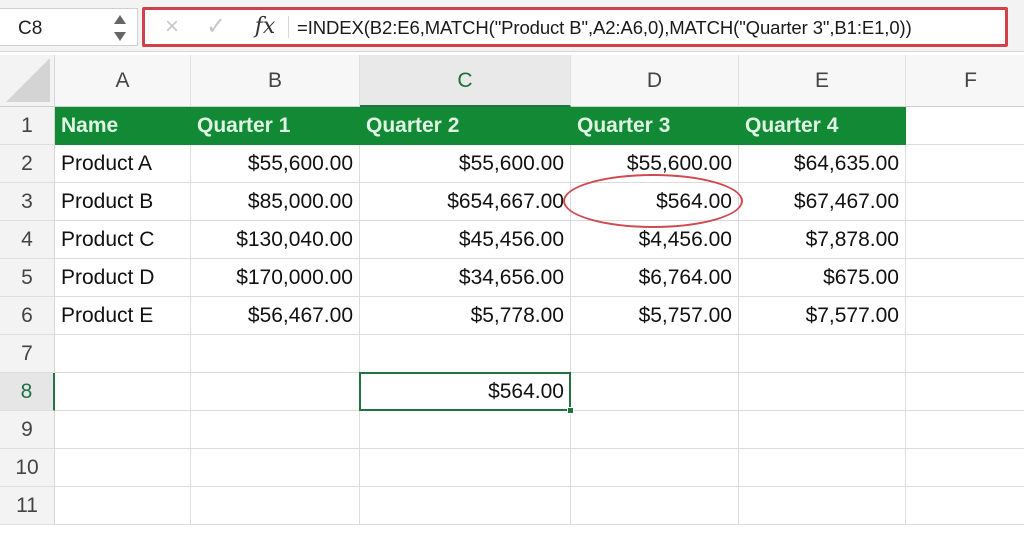  Describe the element at coordinates (822, 392) in the screenshot. I see `cell-e8` at that location.